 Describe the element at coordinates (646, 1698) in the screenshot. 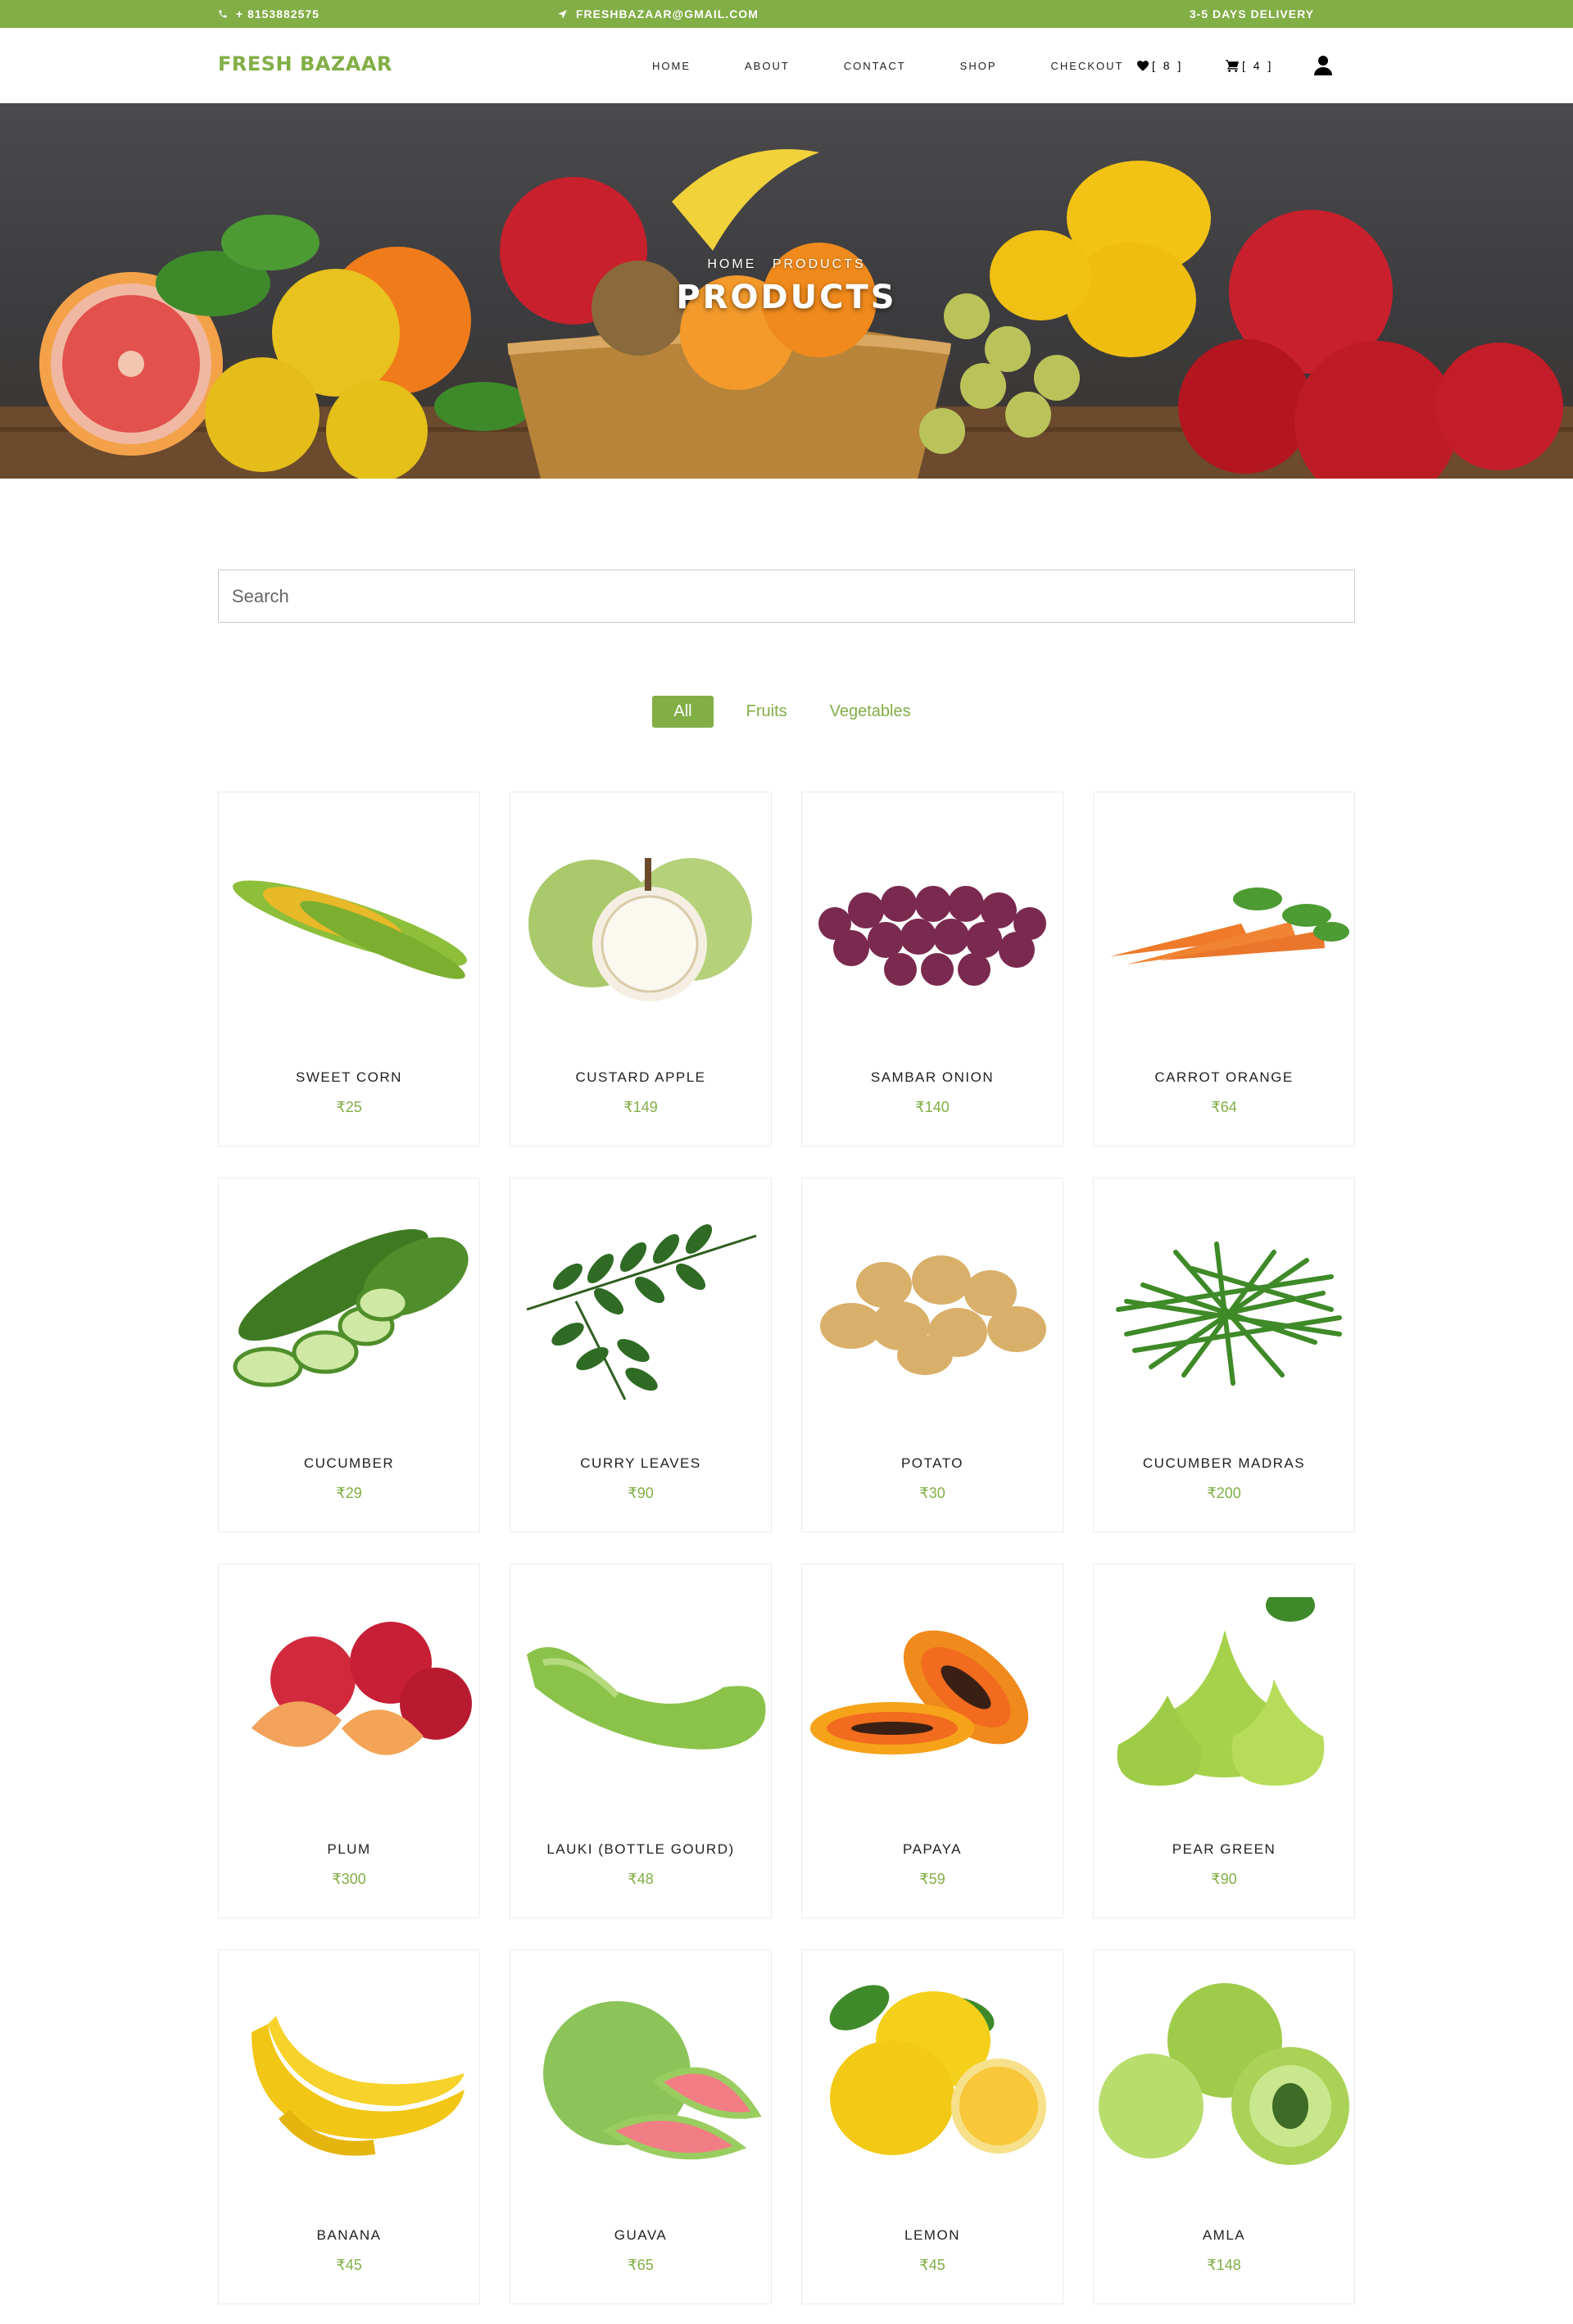

I see `bottle-gourd-image` at that location.